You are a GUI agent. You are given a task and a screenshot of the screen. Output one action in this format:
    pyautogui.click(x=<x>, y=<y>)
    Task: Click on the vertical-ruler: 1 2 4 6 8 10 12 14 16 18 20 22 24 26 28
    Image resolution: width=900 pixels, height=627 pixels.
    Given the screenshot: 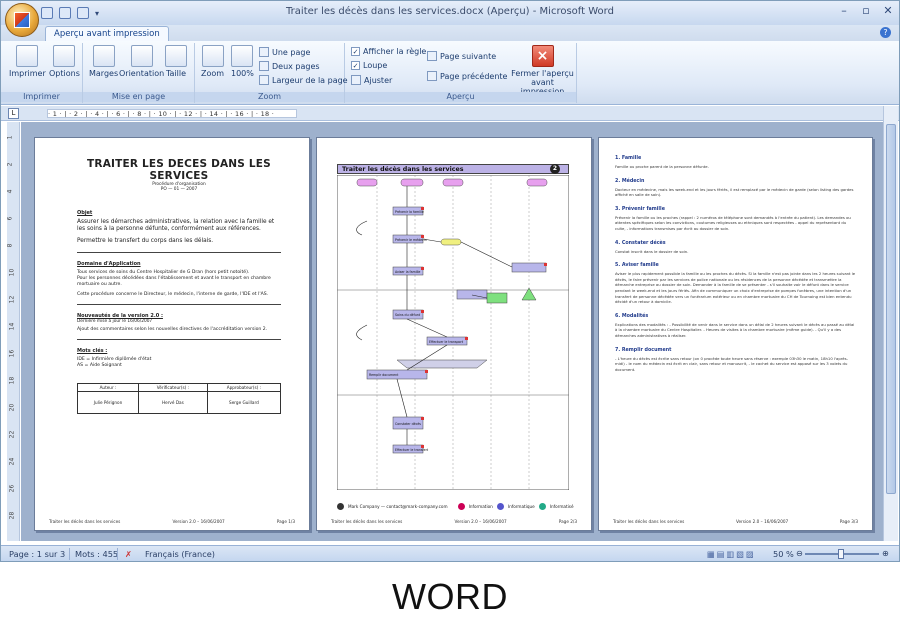 What is the action you would take?
    pyautogui.click(x=13, y=331)
    